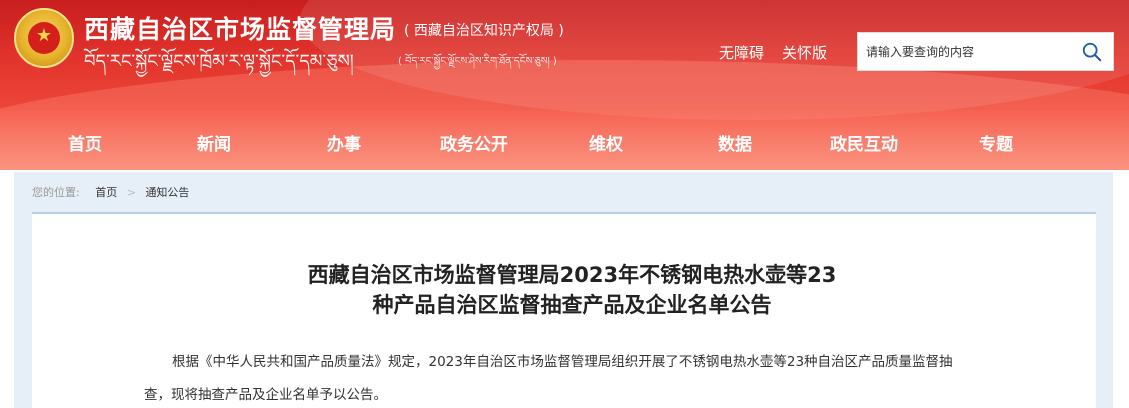  Describe the element at coordinates (344, 142) in the screenshot. I see `nav-services: 办事` at that location.